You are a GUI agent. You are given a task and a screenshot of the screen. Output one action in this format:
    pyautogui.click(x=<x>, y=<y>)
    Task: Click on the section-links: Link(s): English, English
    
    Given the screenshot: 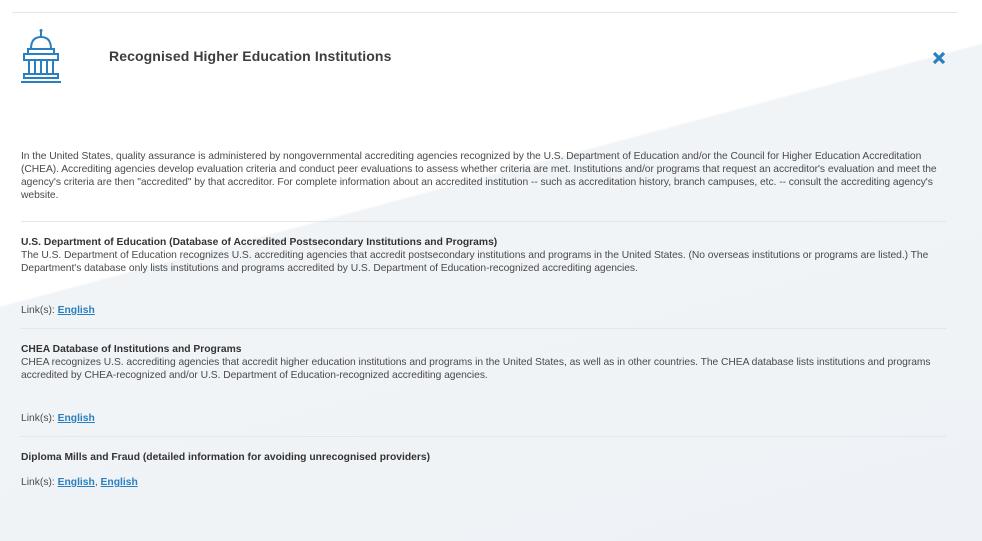 What is the action you would take?
    pyautogui.click(x=483, y=482)
    